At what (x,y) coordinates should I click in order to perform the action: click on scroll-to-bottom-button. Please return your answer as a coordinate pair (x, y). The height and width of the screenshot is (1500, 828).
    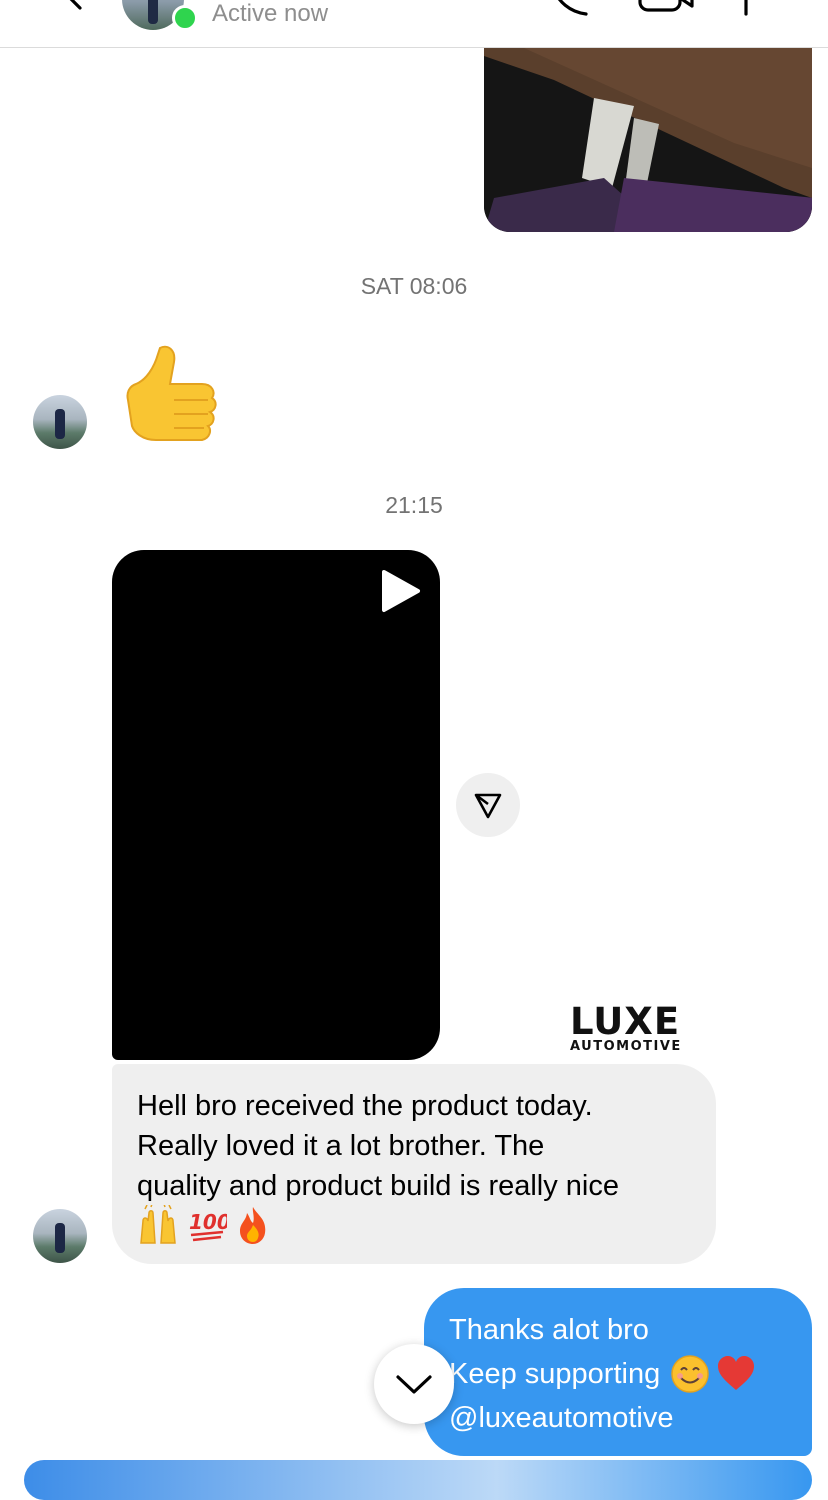
    Looking at the image, I should click on (414, 1384).